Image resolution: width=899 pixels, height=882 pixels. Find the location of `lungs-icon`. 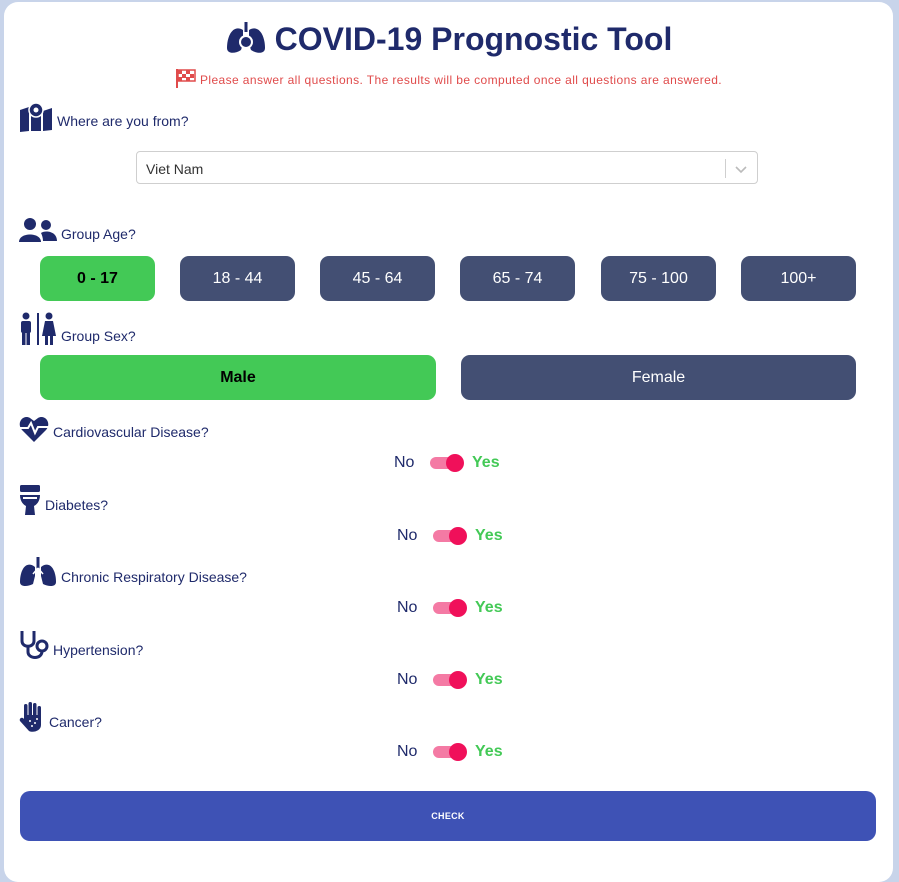

lungs-icon is located at coordinates (38, 572).